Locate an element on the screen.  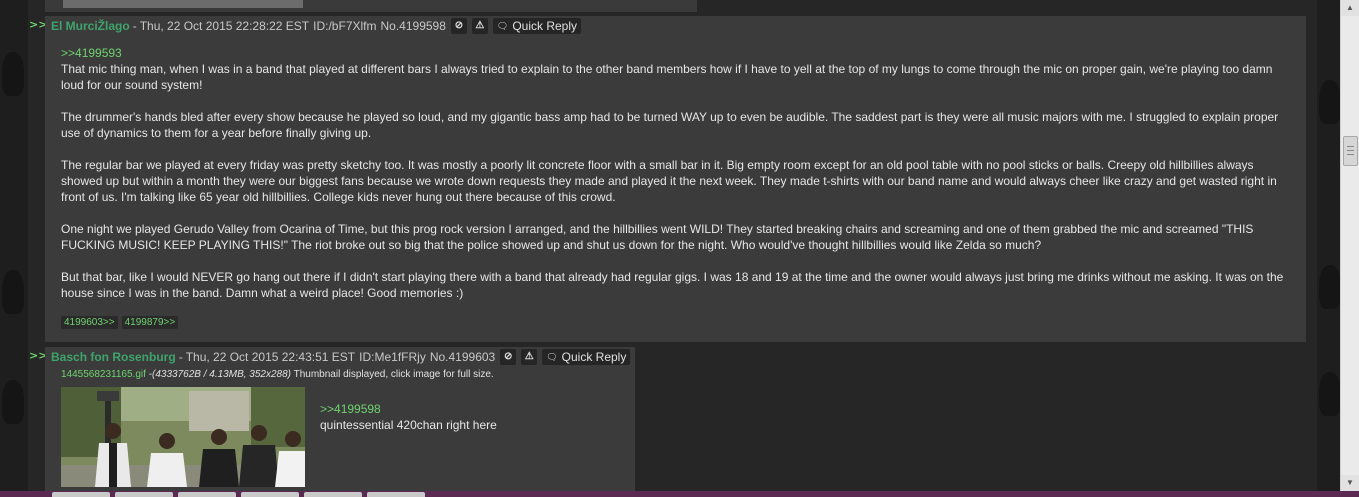
thumbnail-graphic is located at coordinates (183, 437).